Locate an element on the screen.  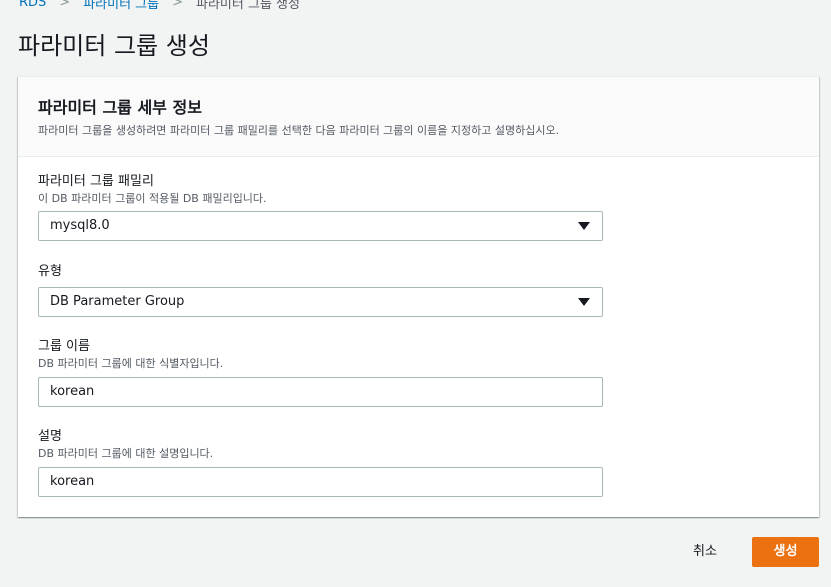
description-input: korean is located at coordinates (320, 482).